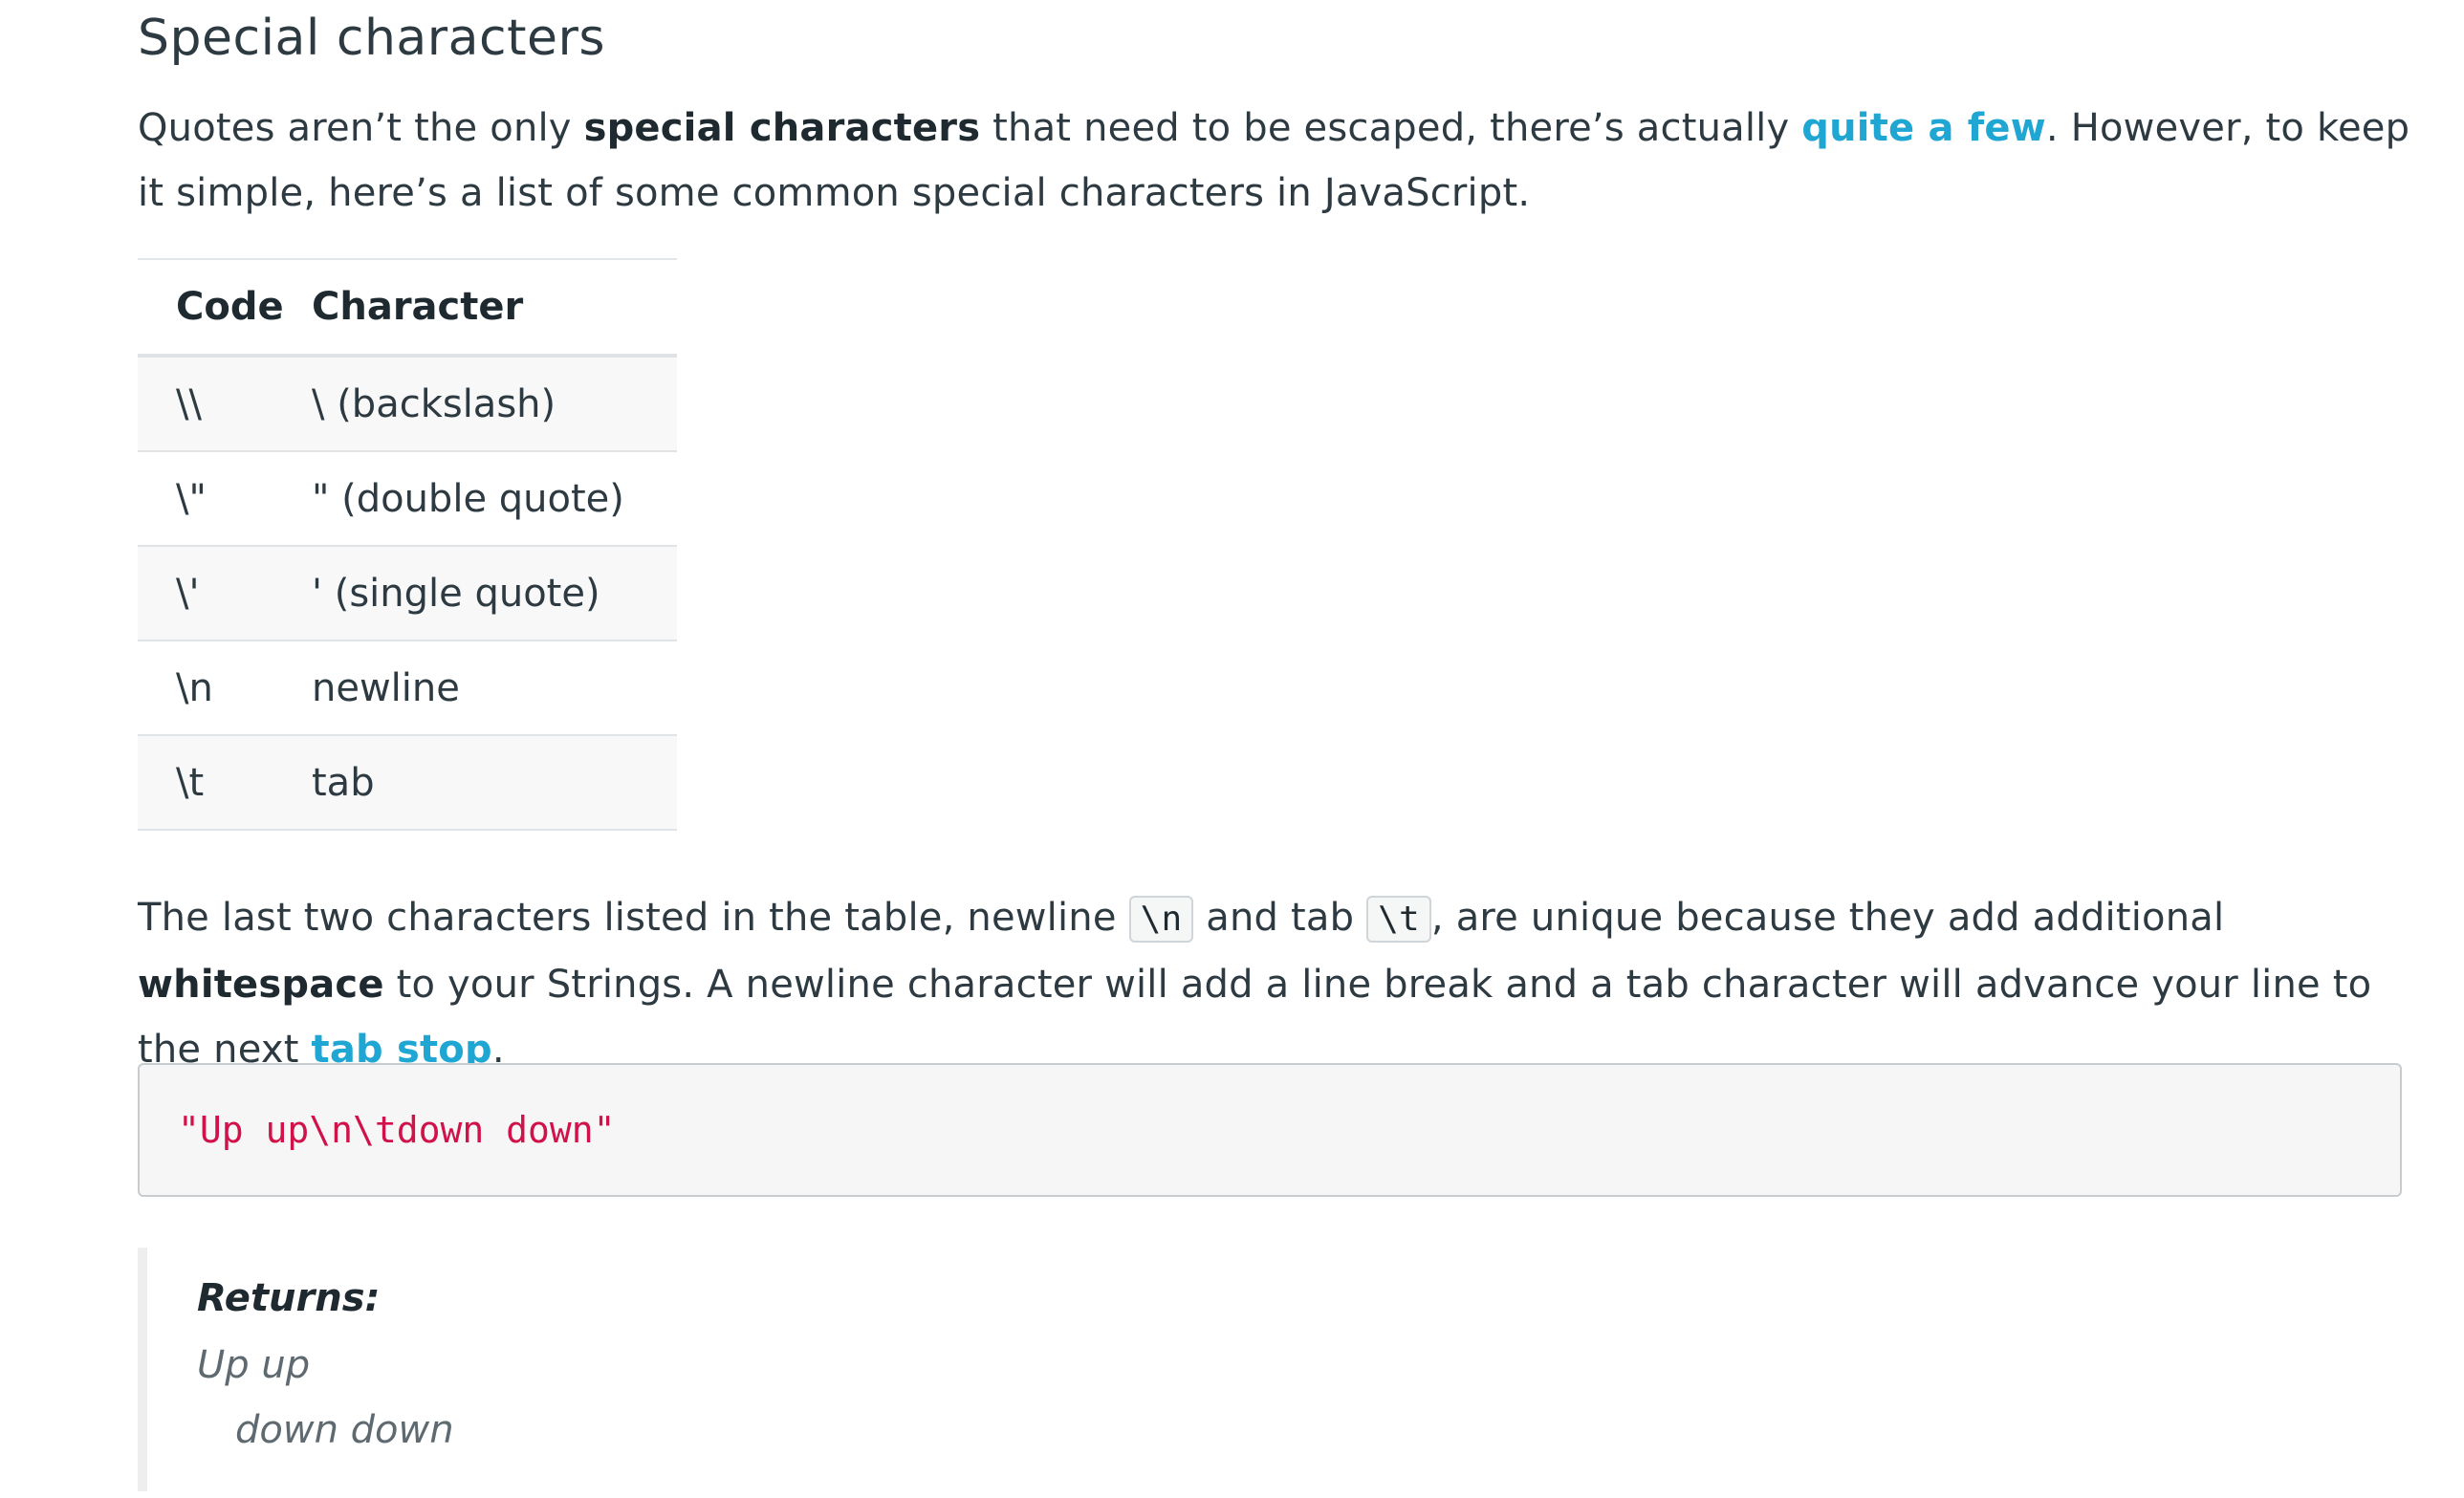  I want to click on para2-bold-whitespace: whitespace, so click(261, 985).